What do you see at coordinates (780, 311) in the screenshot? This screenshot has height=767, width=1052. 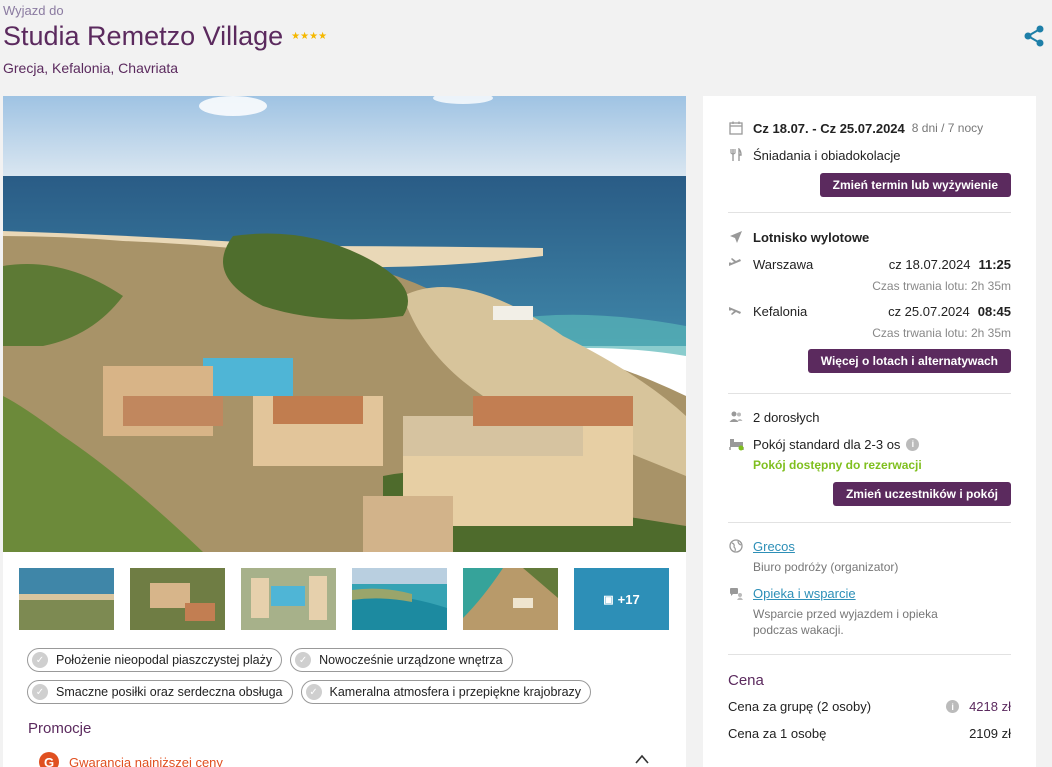 I see `return-city: Kefalonia` at bounding box center [780, 311].